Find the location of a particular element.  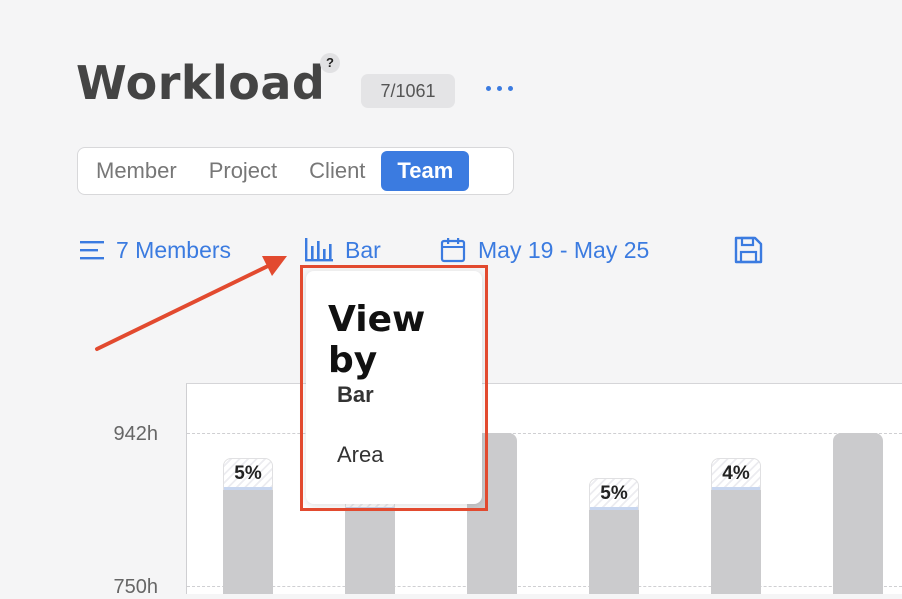

save-icon is located at coordinates (748, 250).